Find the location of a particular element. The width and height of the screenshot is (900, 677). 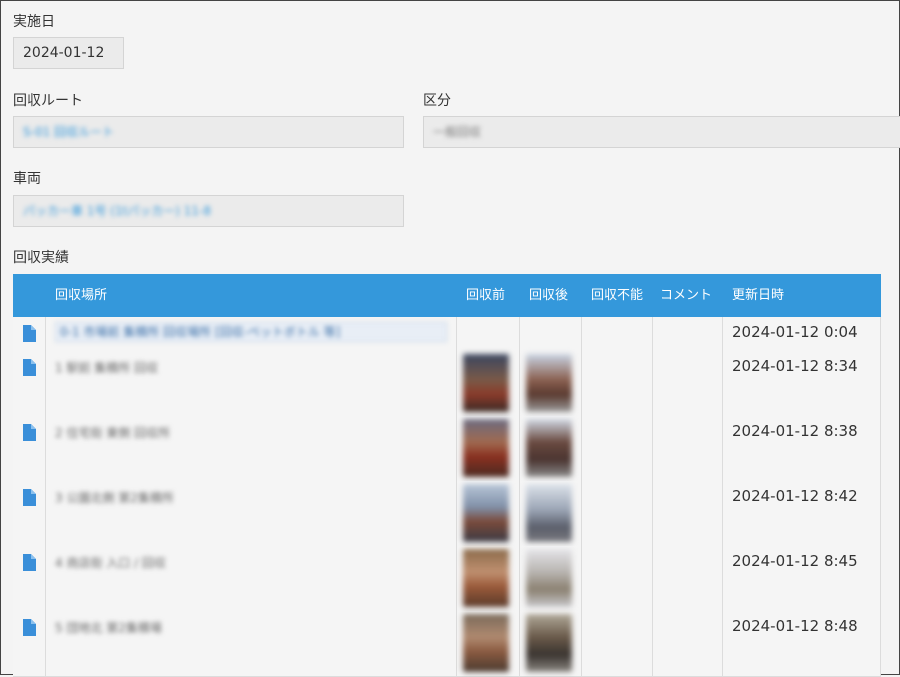

location-name: 1 駅前 集積所 回収 is located at coordinates (106, 367).